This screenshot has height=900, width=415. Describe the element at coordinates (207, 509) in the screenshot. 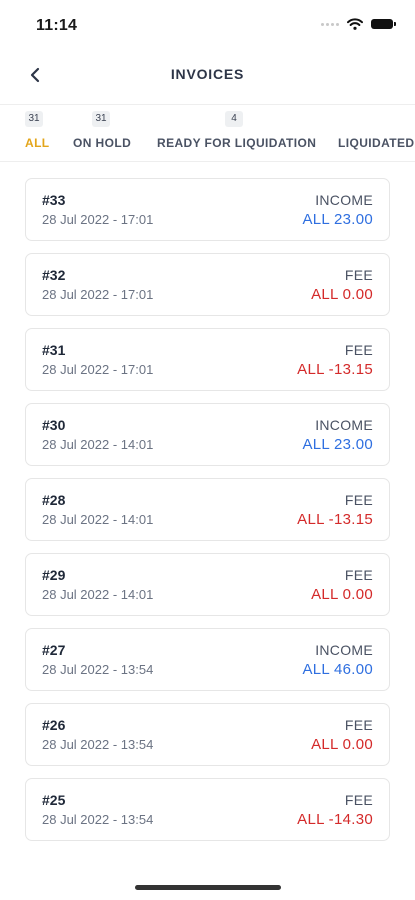

I see `invoice-card: #28 28 Jul 2022 - 14:01 FEE ALL -13.15` at that location.